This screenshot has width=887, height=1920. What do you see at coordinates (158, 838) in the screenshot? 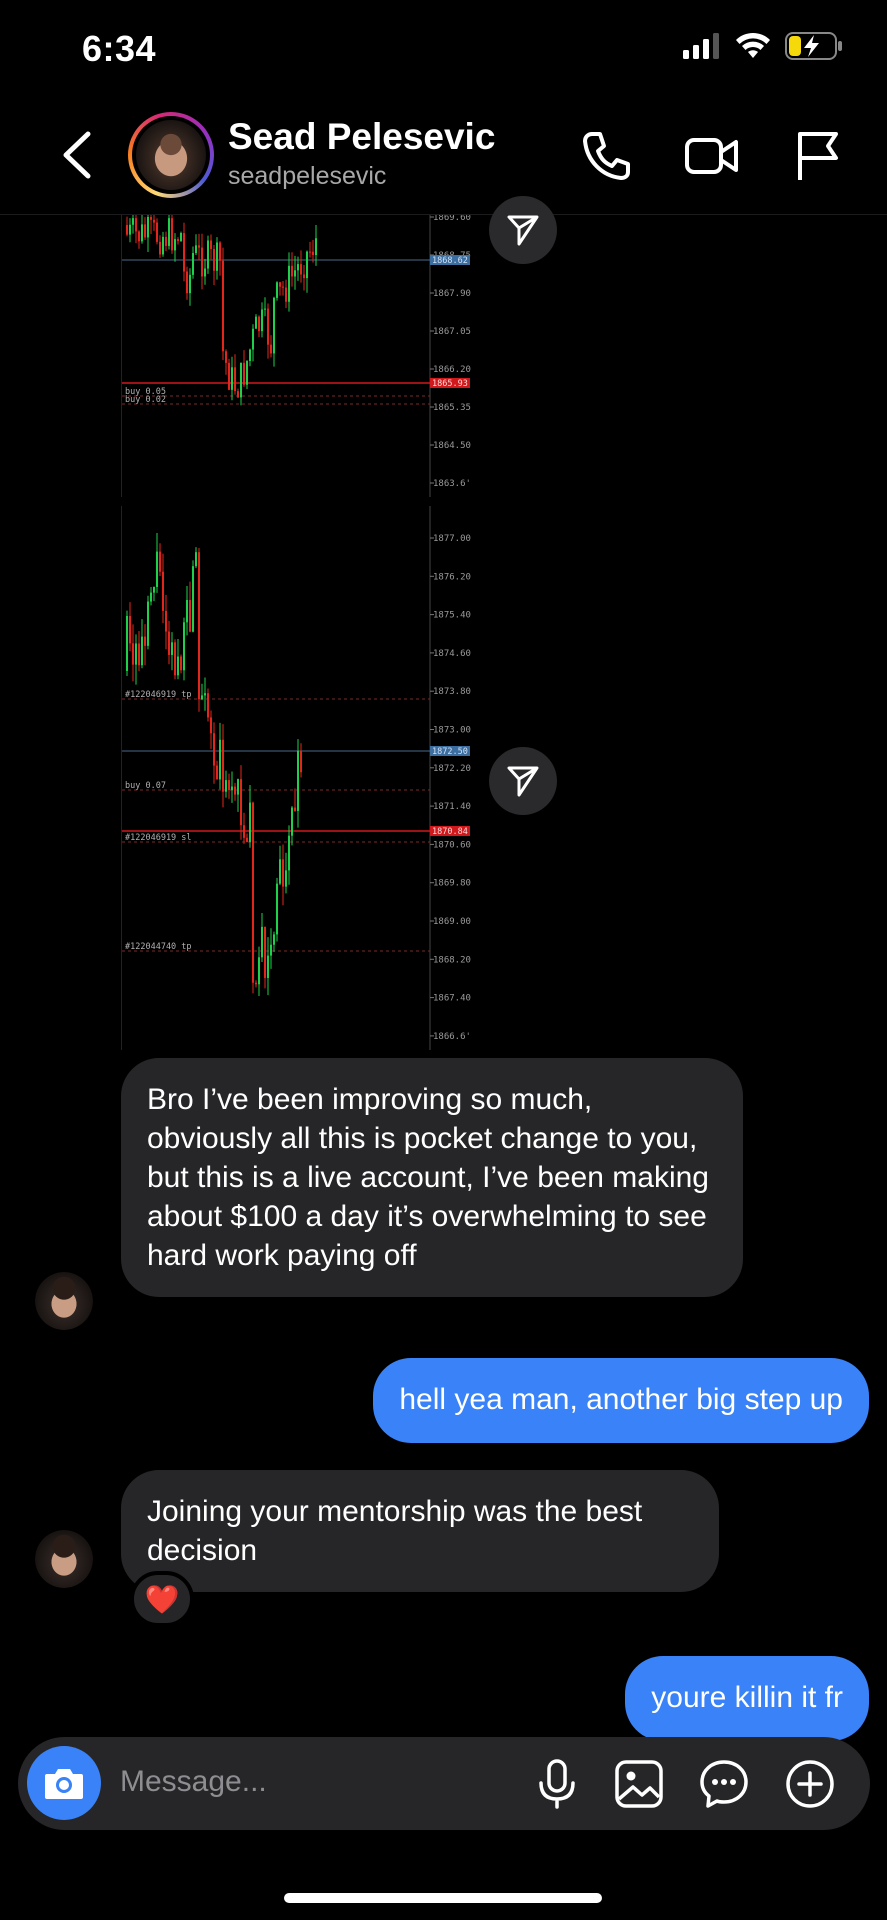
I see `order-label: #122046919 sl` at bounding box center [158, 838].